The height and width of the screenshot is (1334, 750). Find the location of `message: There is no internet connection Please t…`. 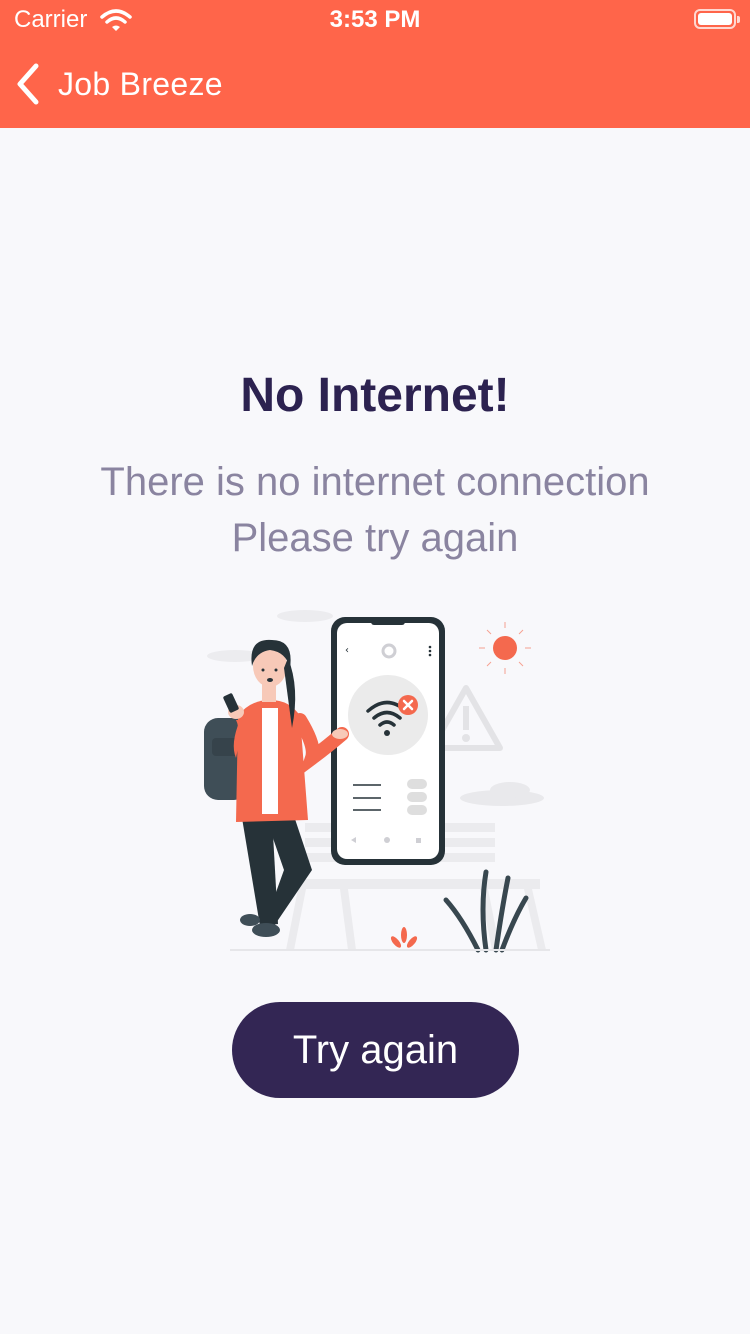

message: There is no internet connection Please t… is located at coordinates (375, 510).